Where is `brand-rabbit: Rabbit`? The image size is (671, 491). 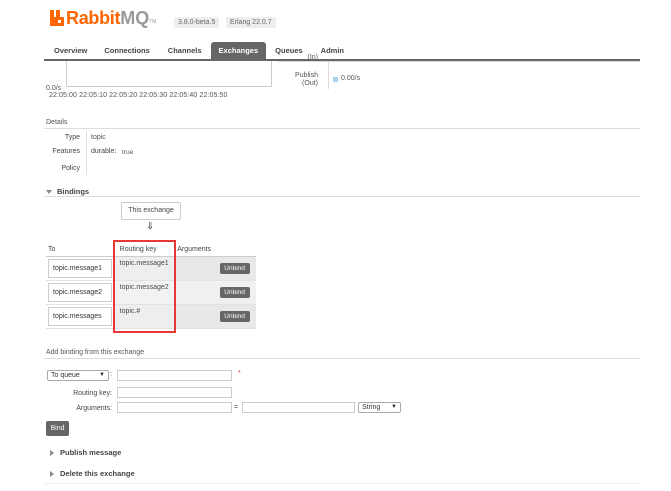 brand-rabbit: Rabbit is located at coordinates (93, 17).